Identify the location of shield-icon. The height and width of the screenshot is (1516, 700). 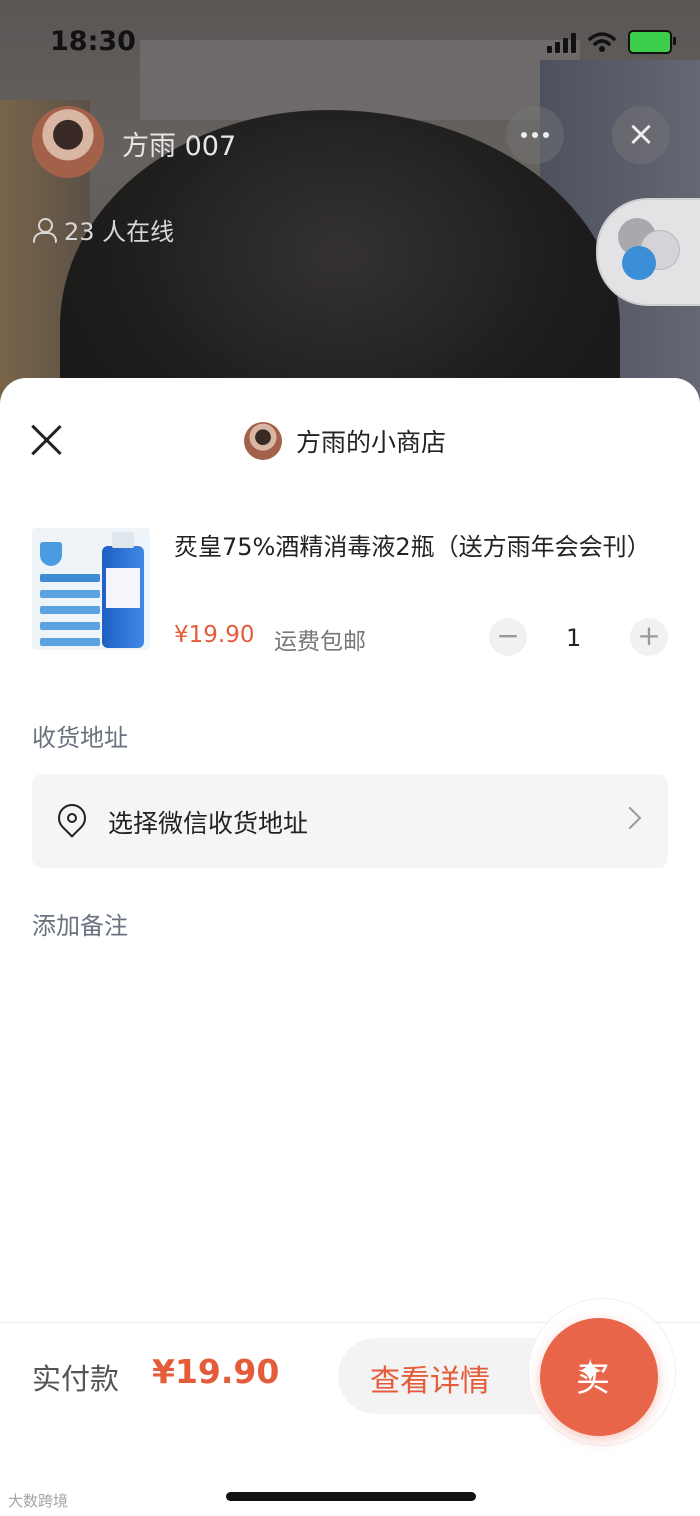
(51, 554).